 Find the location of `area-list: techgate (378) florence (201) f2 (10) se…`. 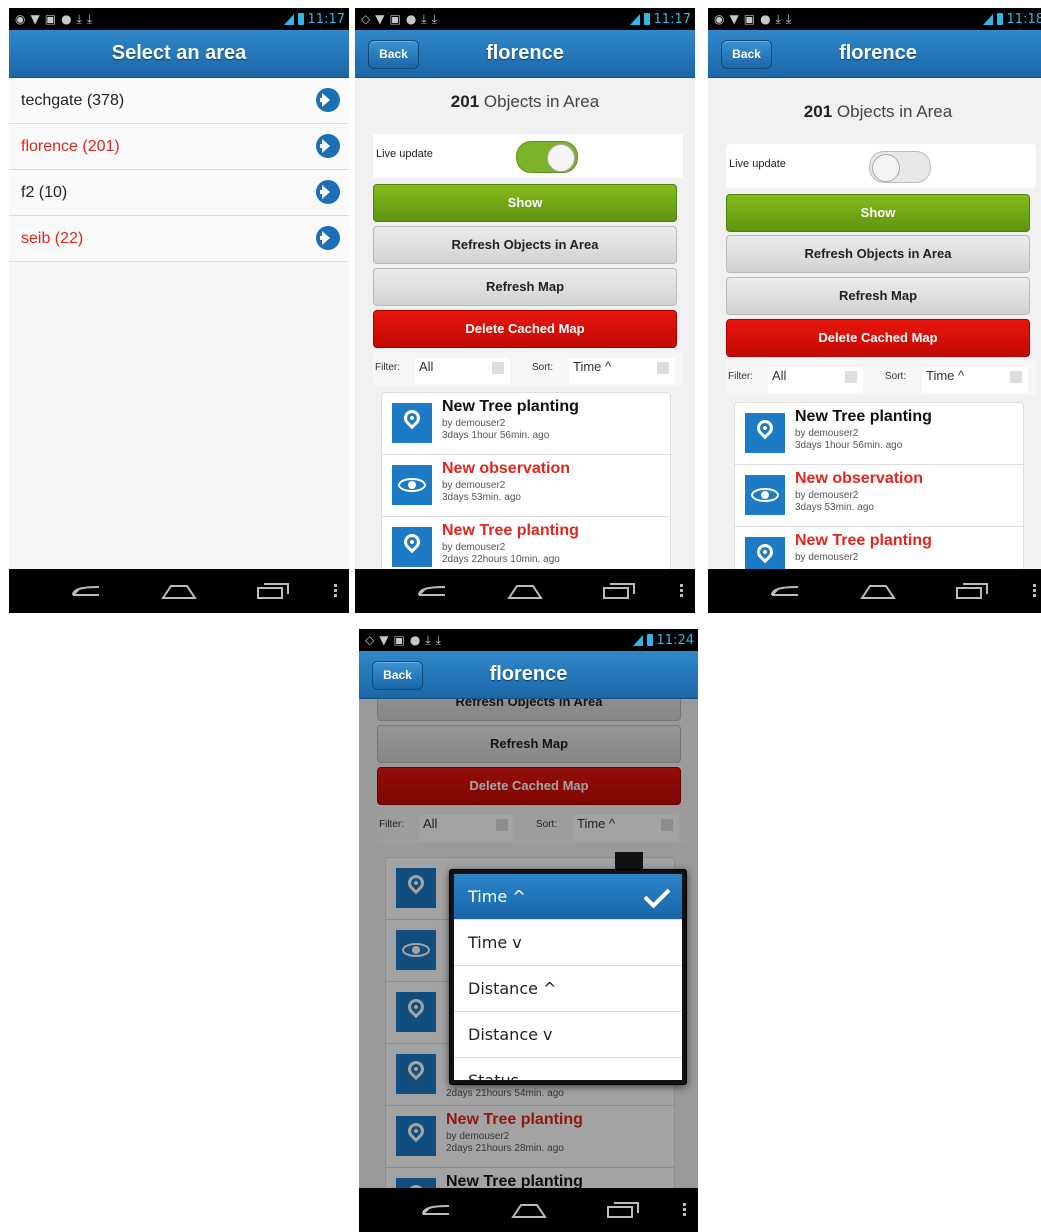

area-list: techgate (378) florence (201) f2 (10) se… is located at coordinates (179, 323).